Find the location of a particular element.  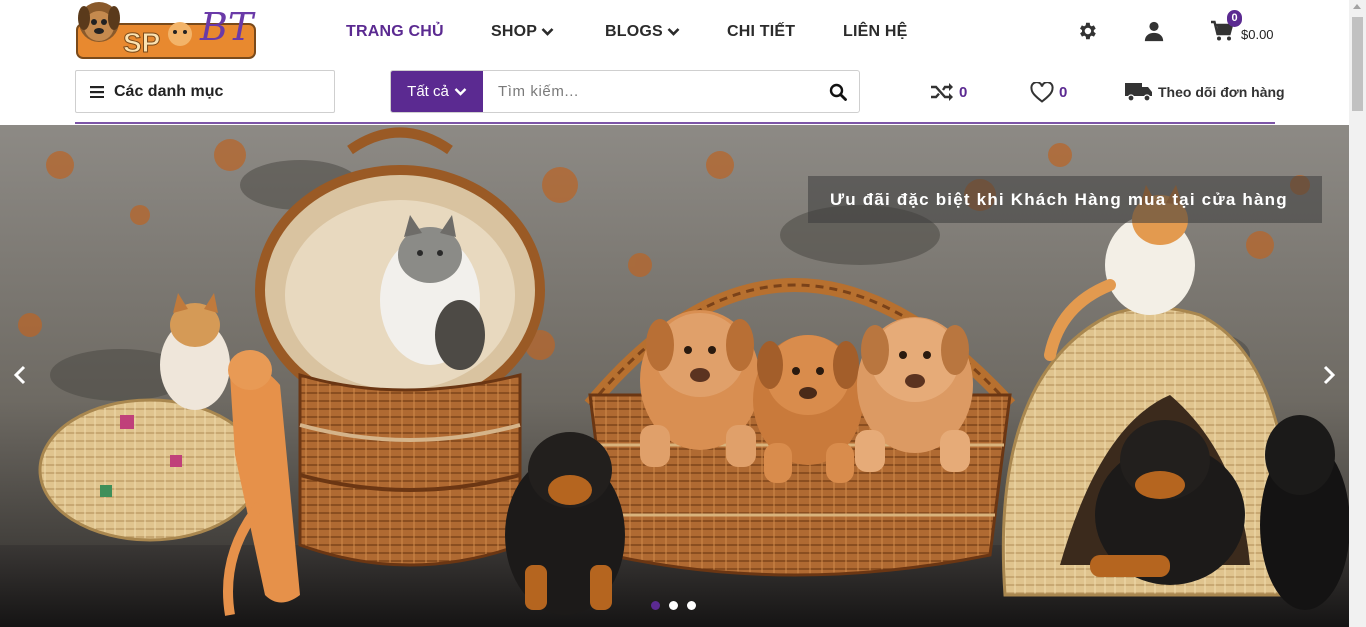

search-scope-label: Tất cả is located at coordinates (428, 91).